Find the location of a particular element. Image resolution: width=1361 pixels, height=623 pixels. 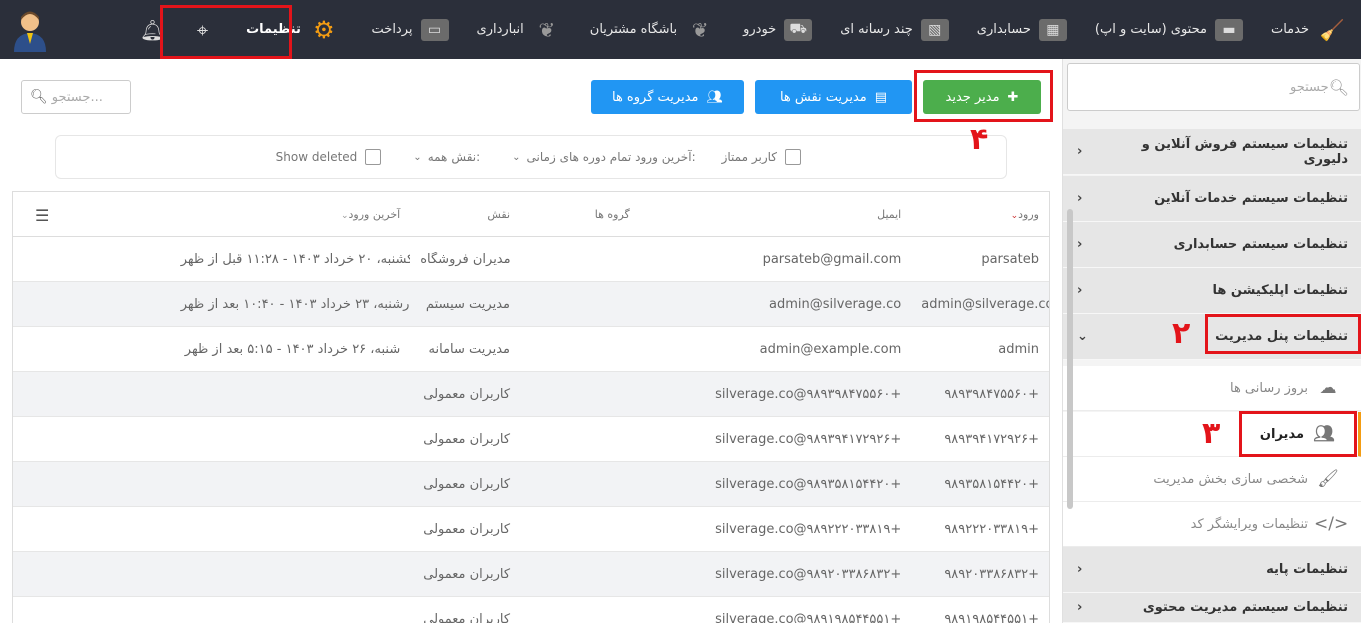

user-avatar is located at coordinates (30, 30).